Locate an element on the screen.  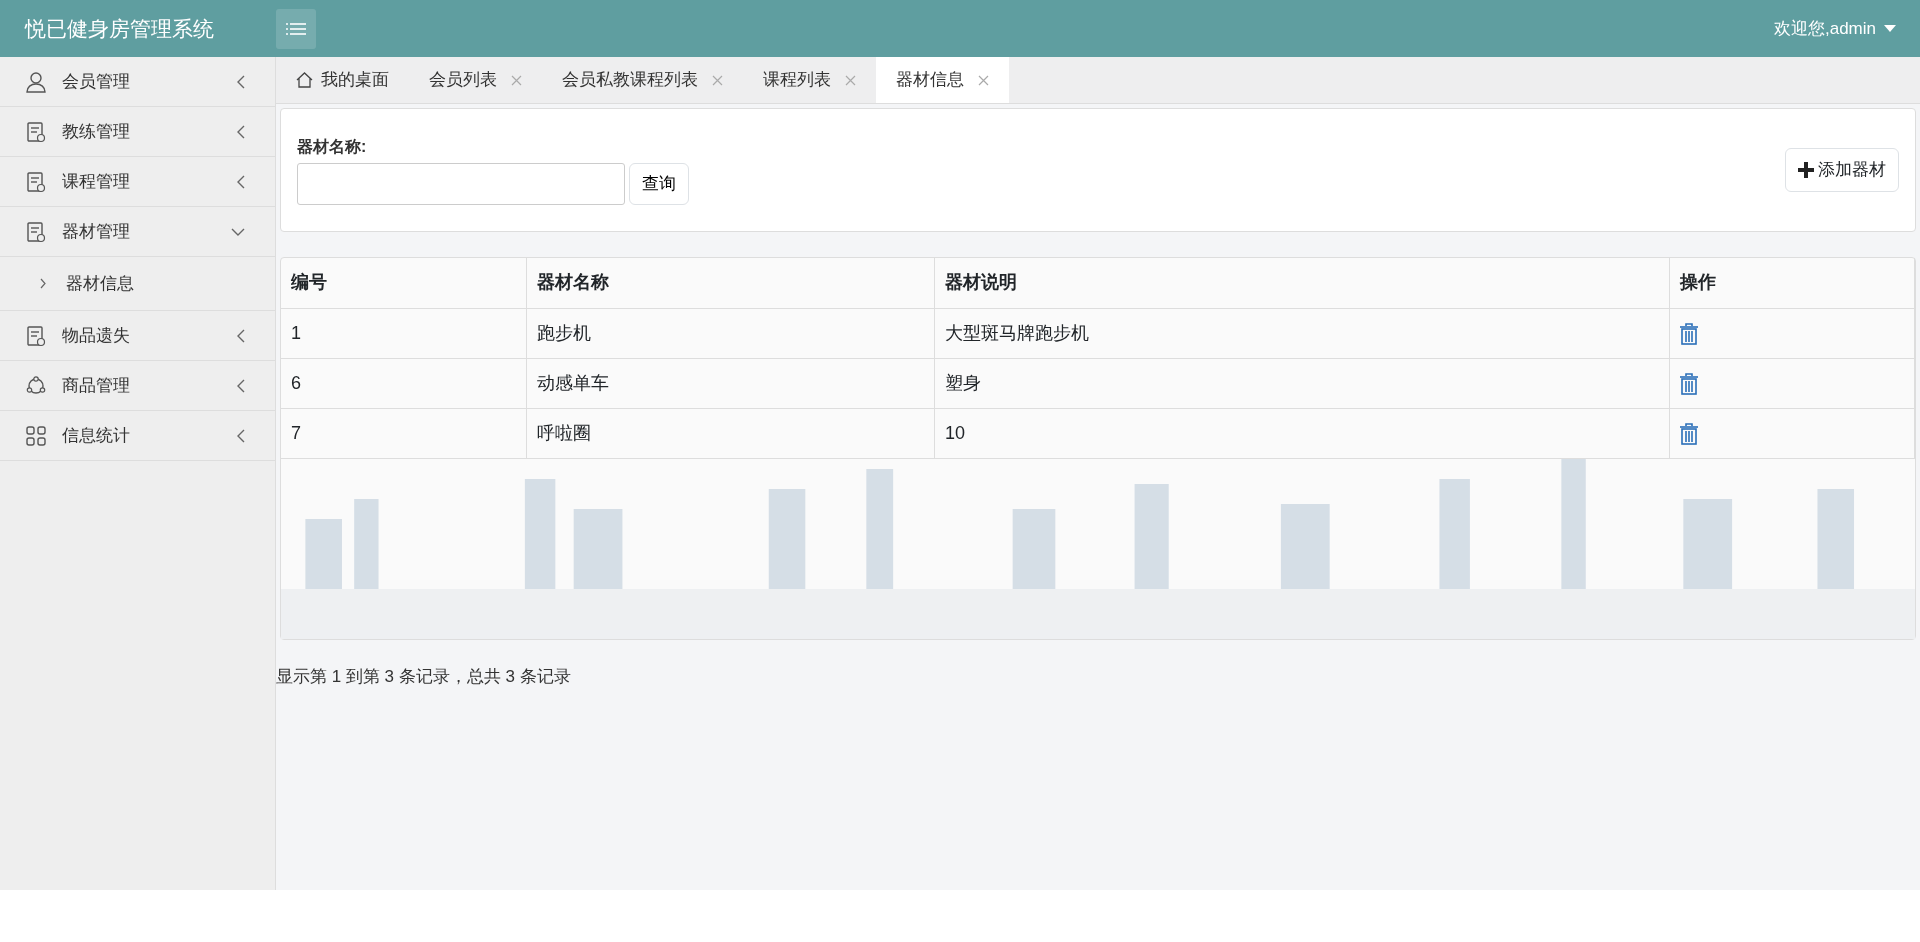
search-button: 查询 is located at coordinates (659, 184).